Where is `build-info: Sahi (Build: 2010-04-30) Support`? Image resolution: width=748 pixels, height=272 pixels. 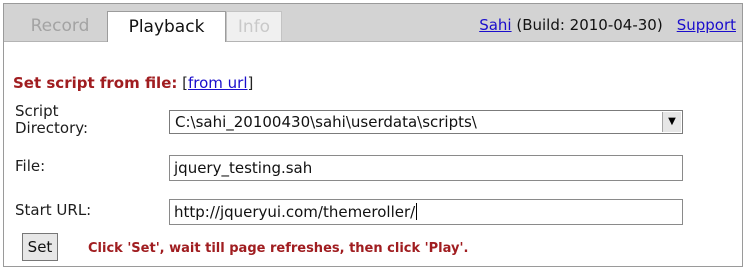
build-info: Sahi (Build: 2010-04-30) Support is located at coordinates (607, 25).